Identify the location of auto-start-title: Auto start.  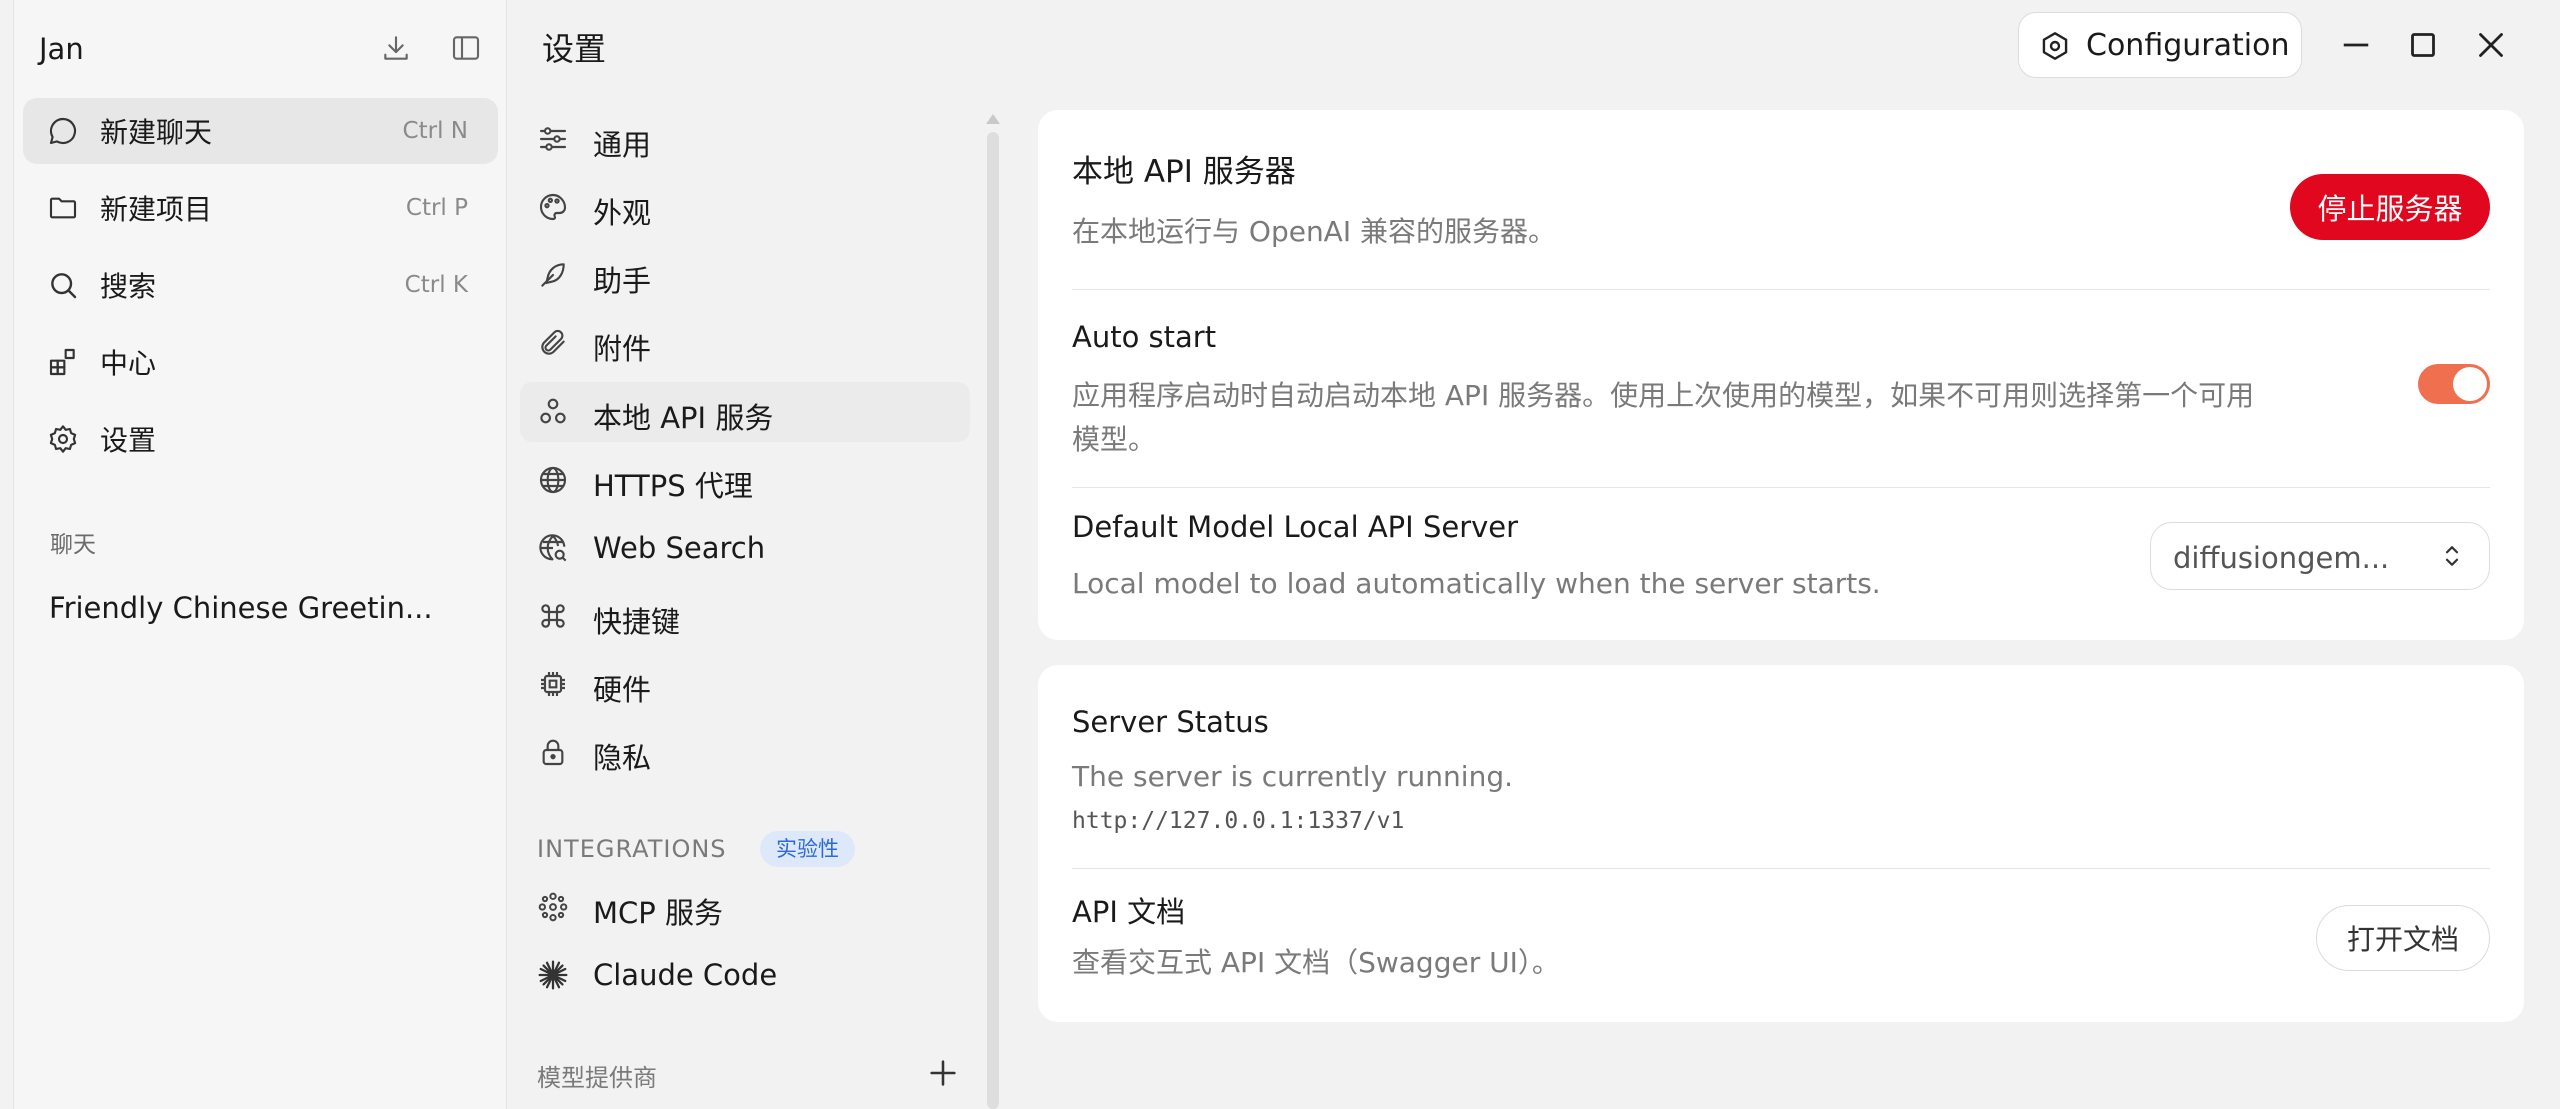
(1144, 337).